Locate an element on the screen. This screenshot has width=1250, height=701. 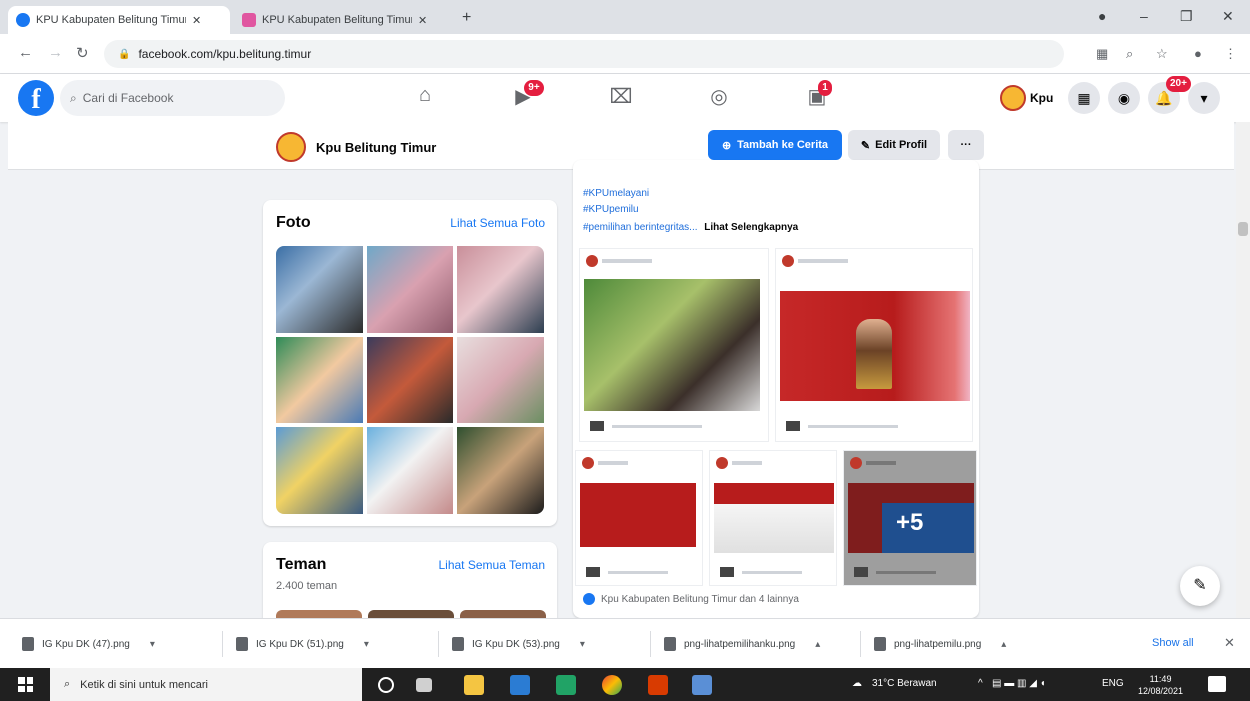
file-explorer-icon is located at coordinates (474, 685).